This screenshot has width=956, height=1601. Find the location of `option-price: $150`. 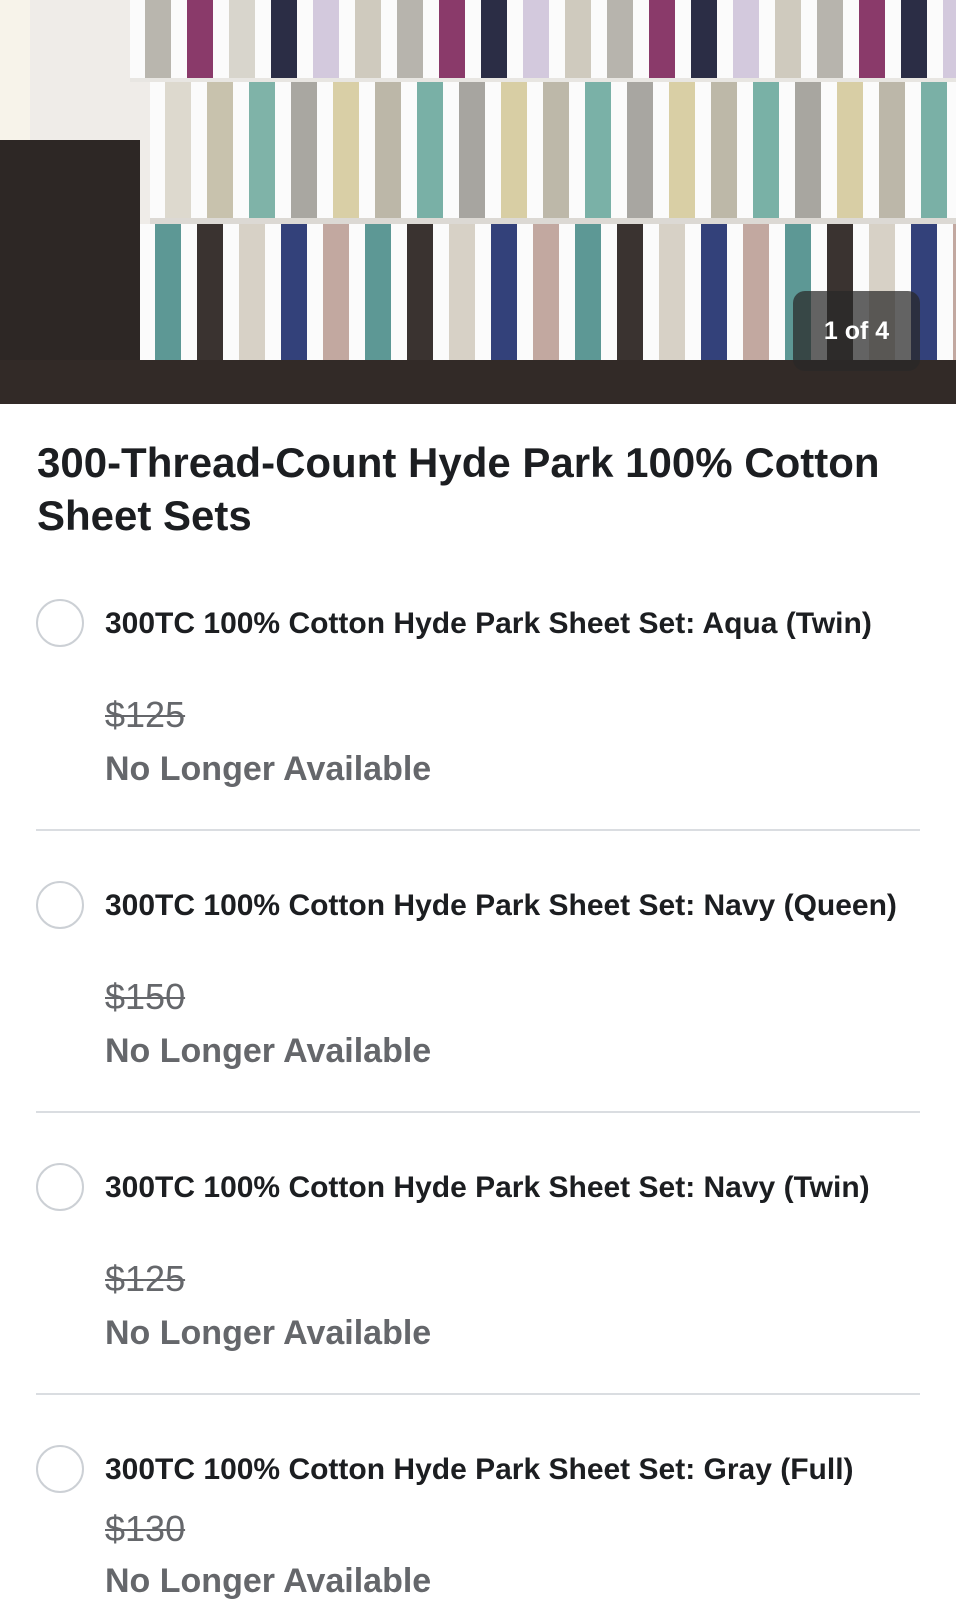

option-price: $150 is located at coordinates (145, 996).